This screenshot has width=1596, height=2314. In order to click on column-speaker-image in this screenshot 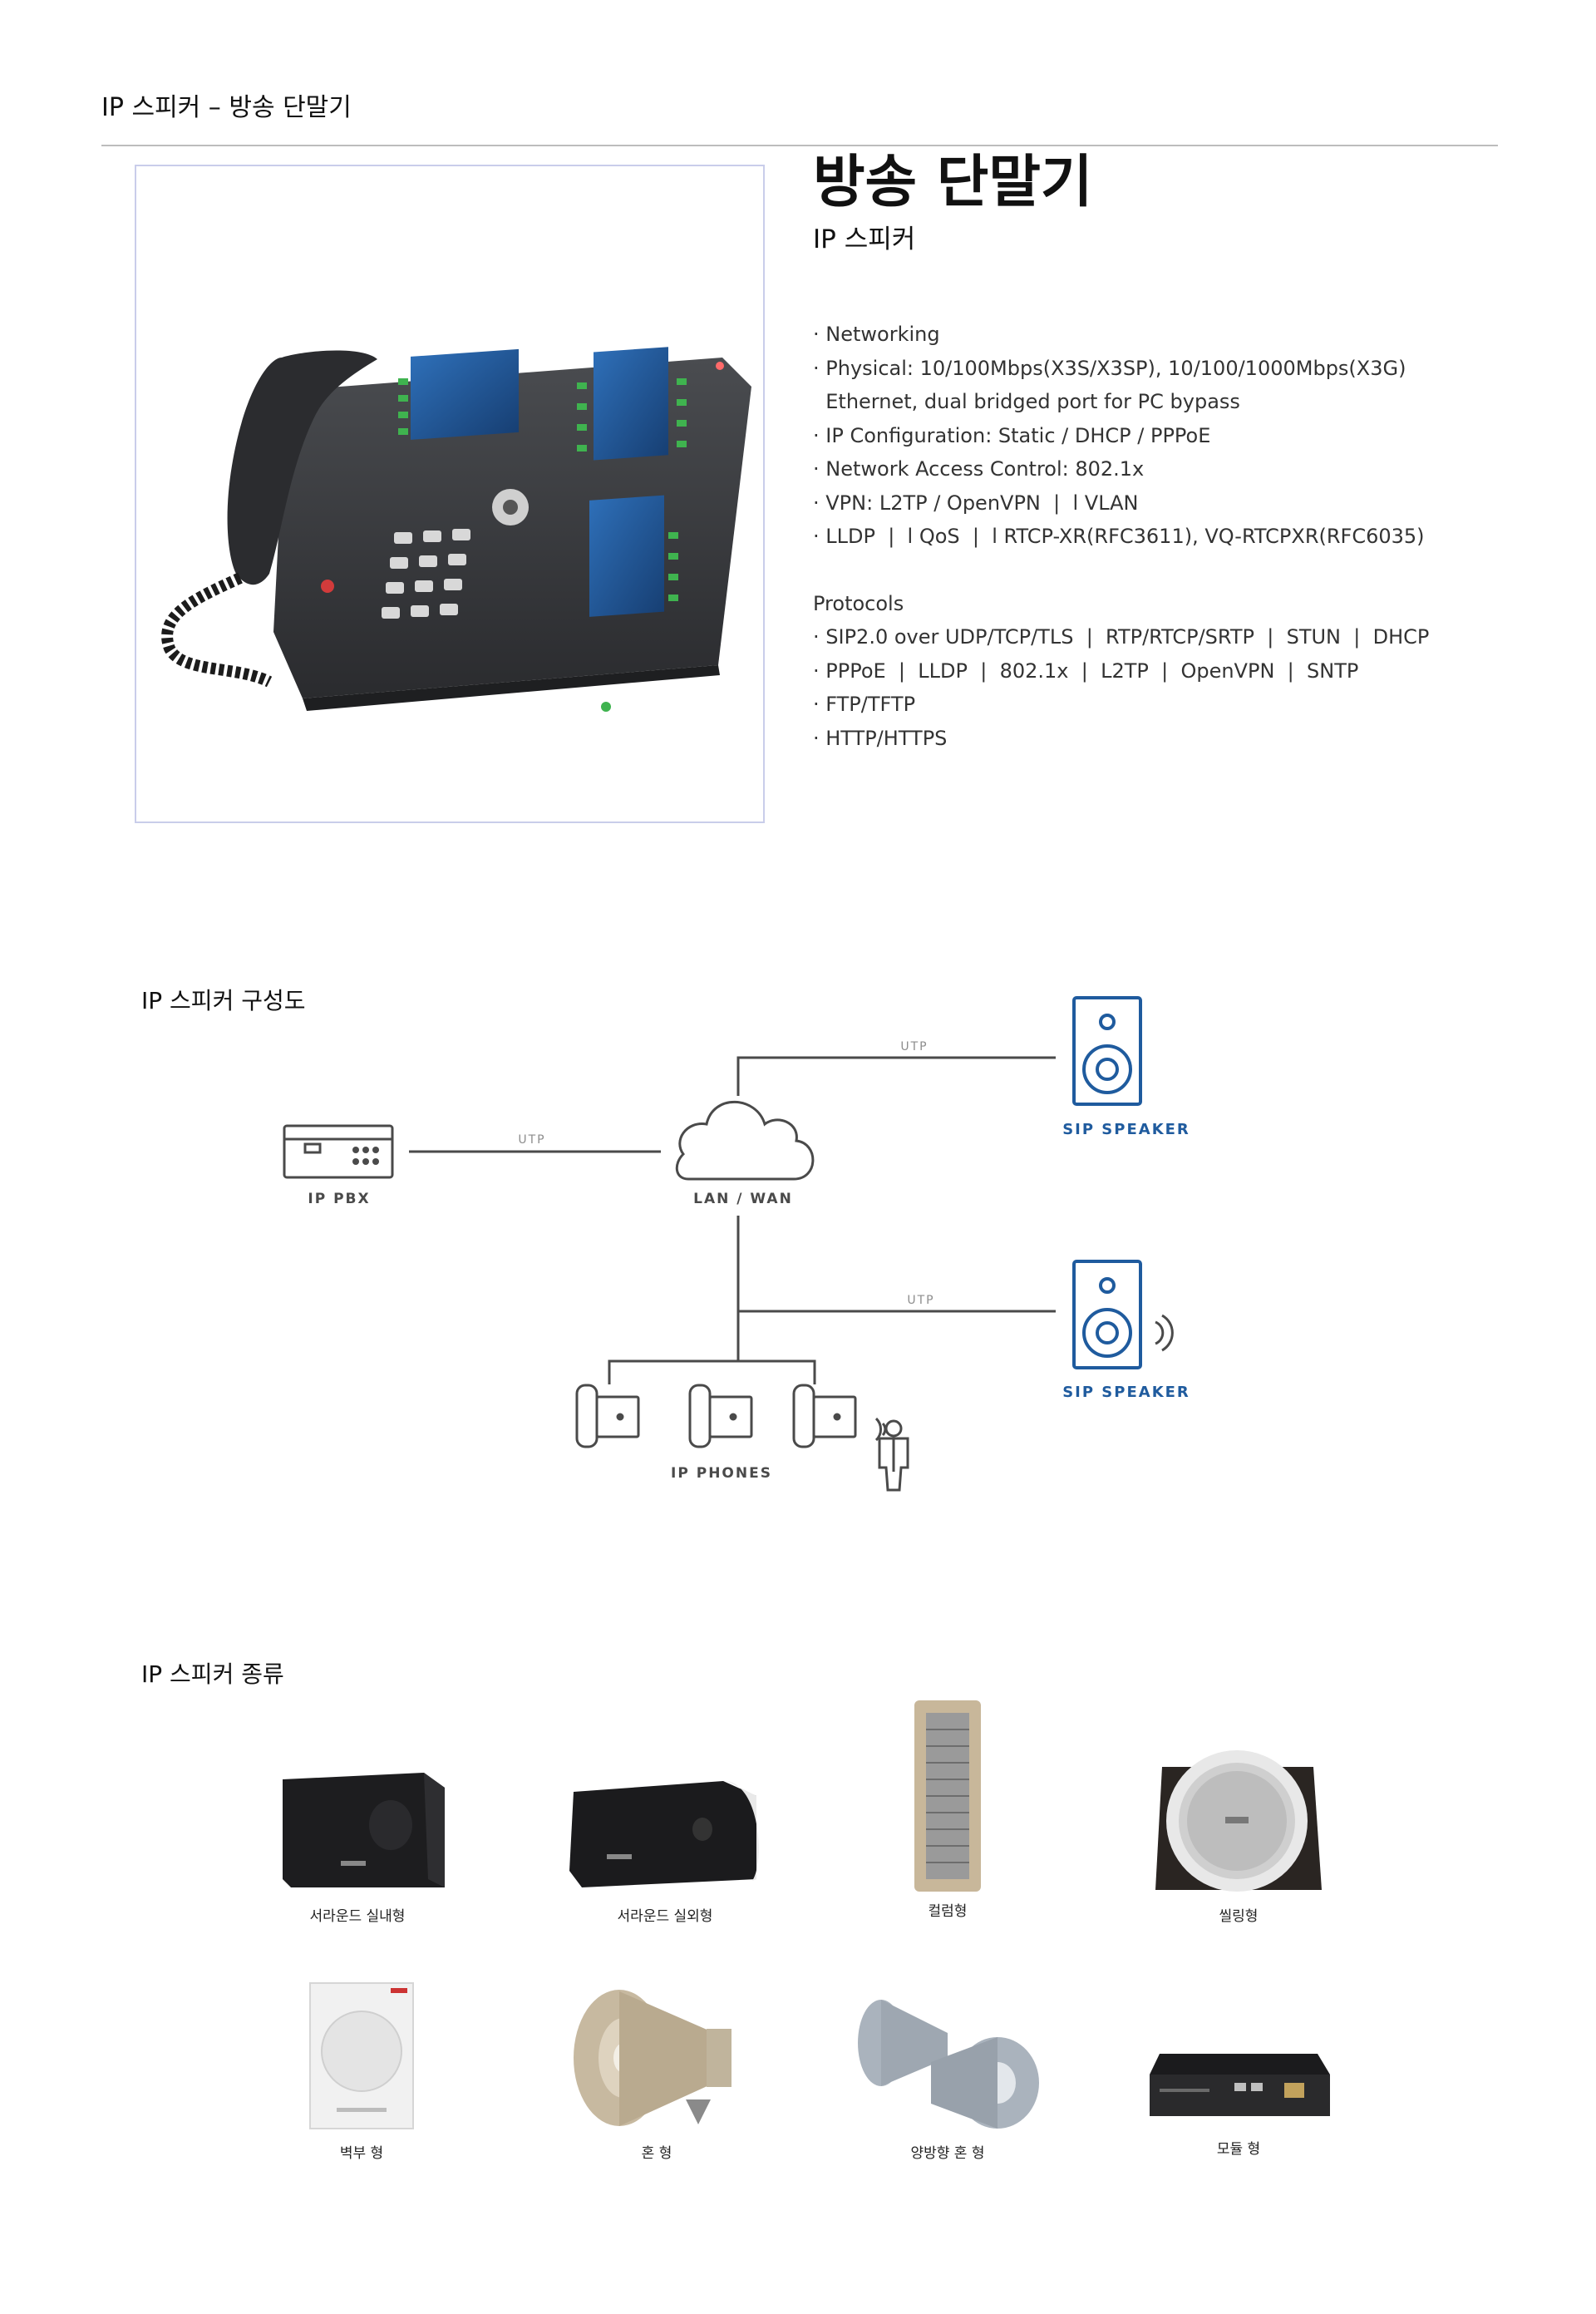, I will do `click(947, 1796)`.